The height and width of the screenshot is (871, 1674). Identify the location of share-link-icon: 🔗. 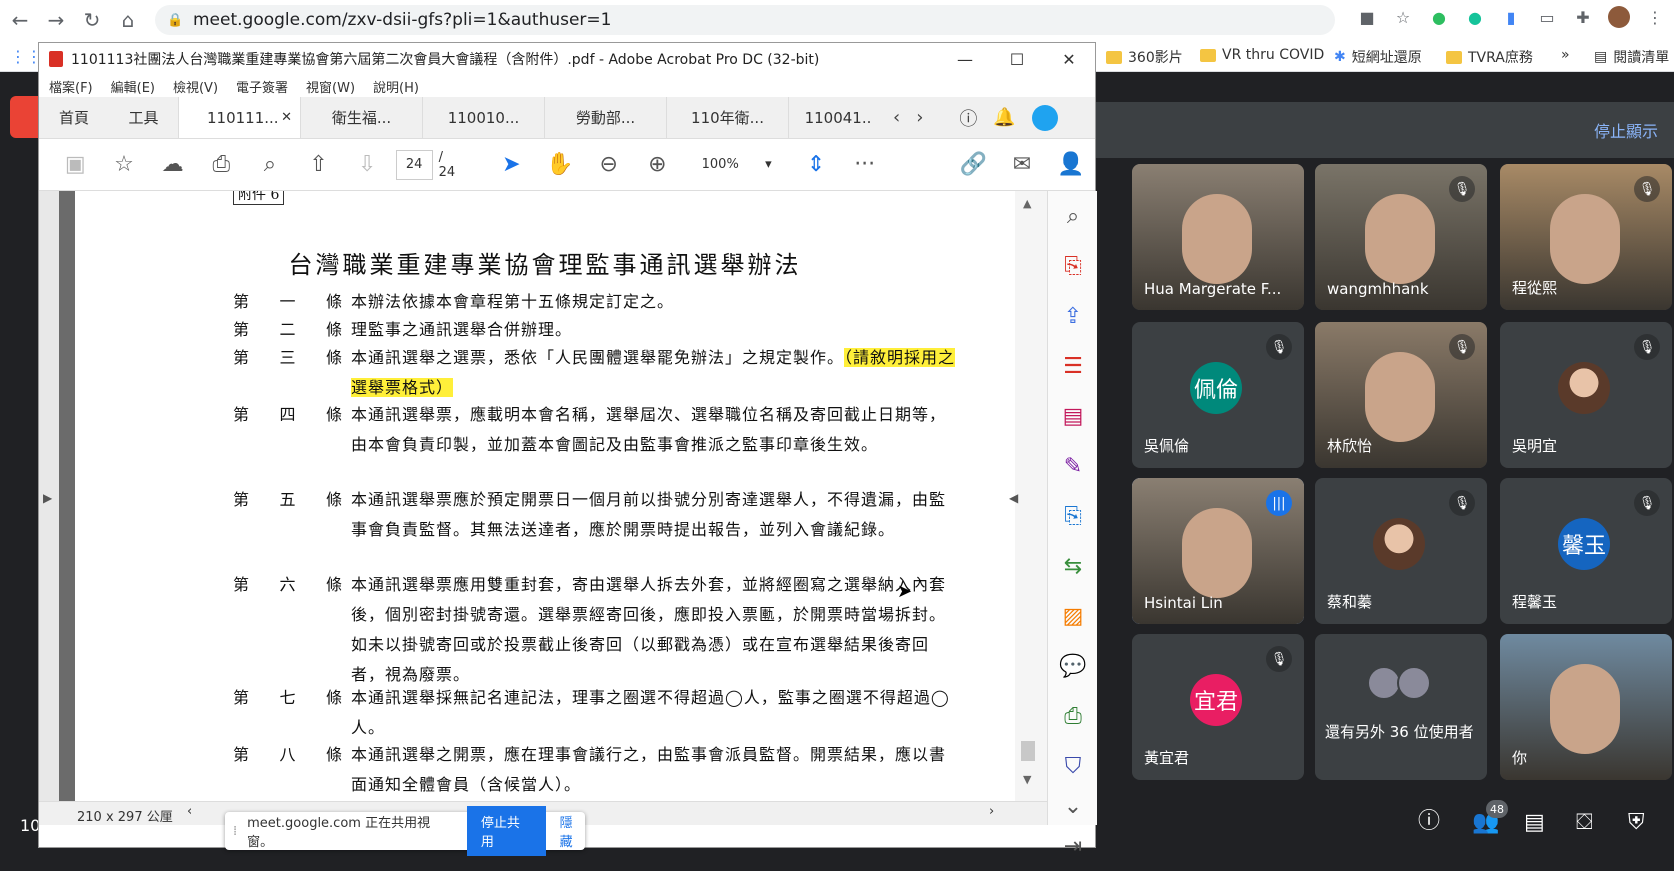
(973, 165).